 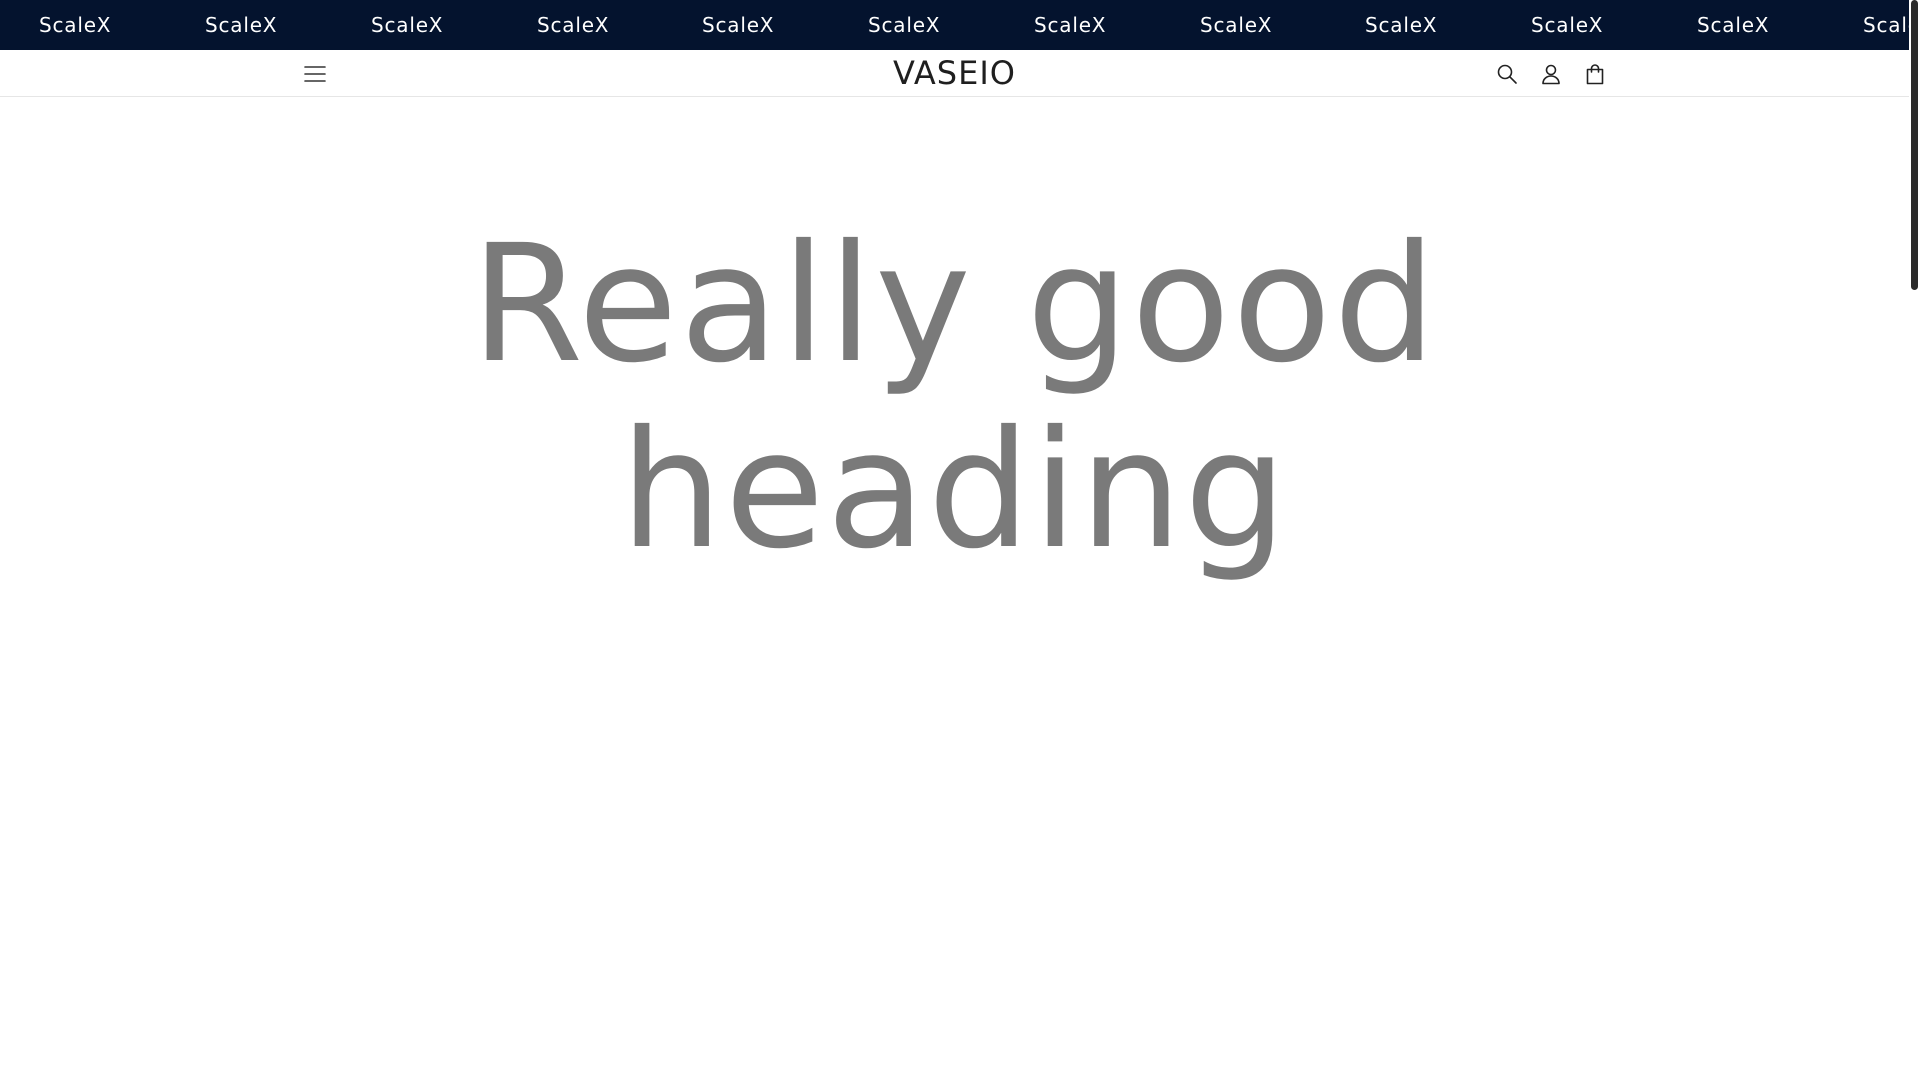 I want to click on search-icon, so click(x=1507, y=74).